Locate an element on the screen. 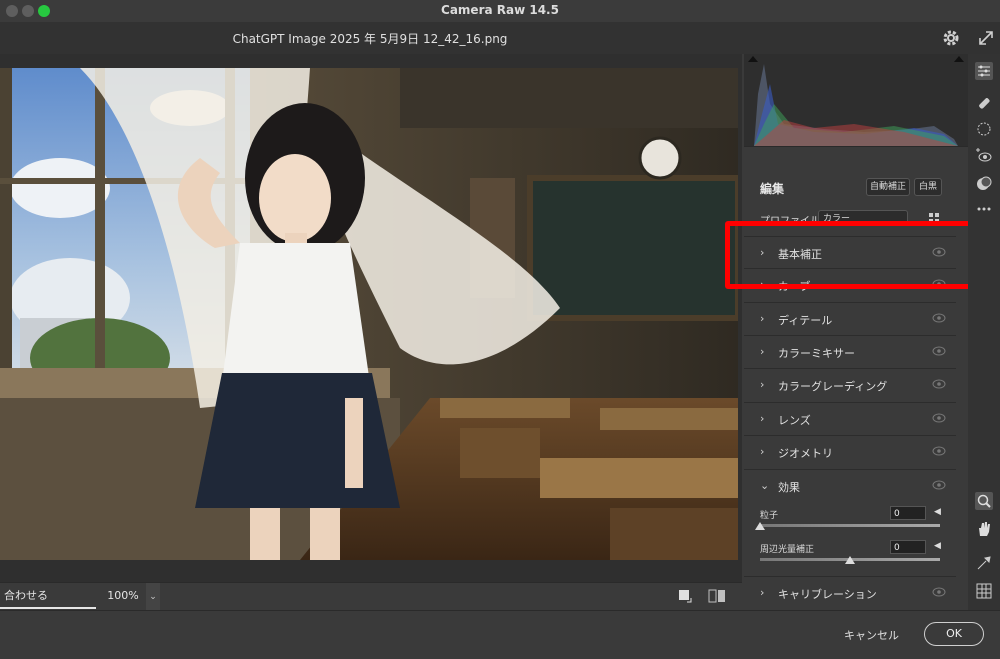 The height and width of the screenshot is (659, 1000). grain-value-input: 0 is located at coordinates (908, 513).